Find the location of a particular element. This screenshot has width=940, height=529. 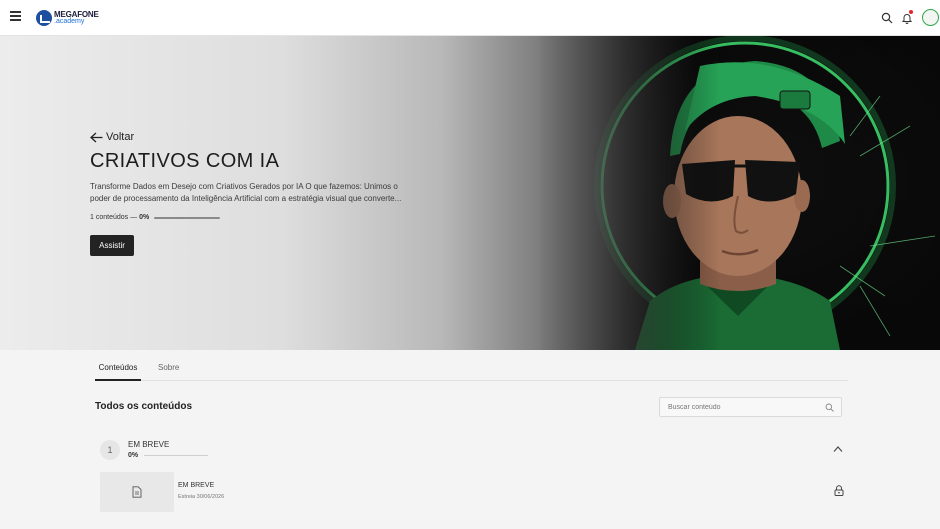

top-bar: MEGAFONE .academy is located at coordinates (470, 18).